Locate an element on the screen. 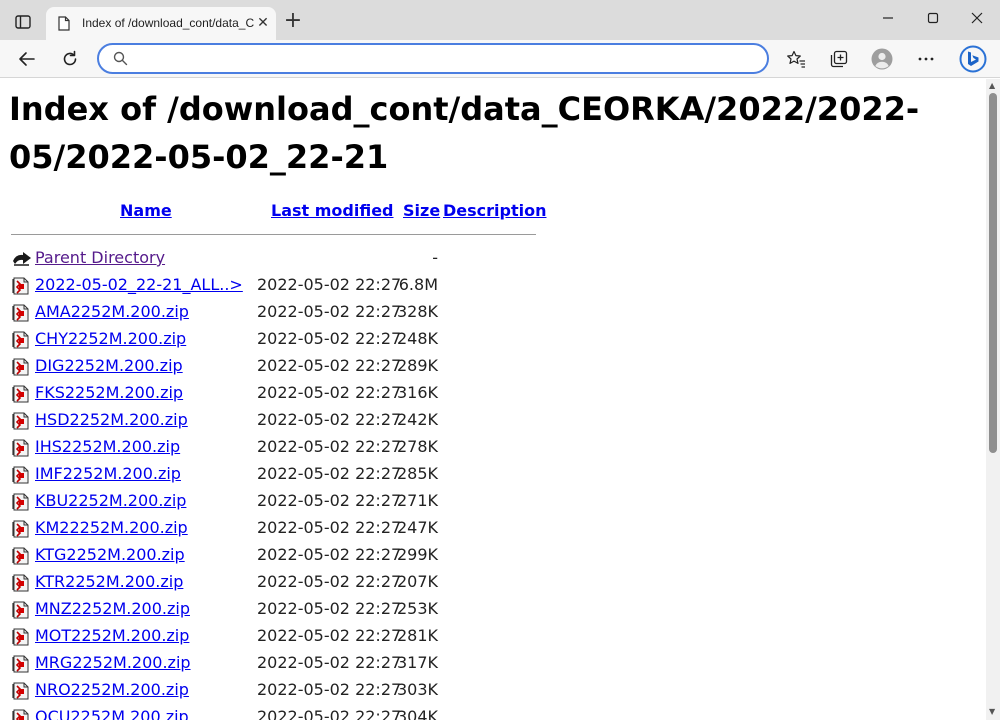 This screenshot has height=720, width=1000. file-link: IMF2252M.200.zip is located at coordinates (108, 473).